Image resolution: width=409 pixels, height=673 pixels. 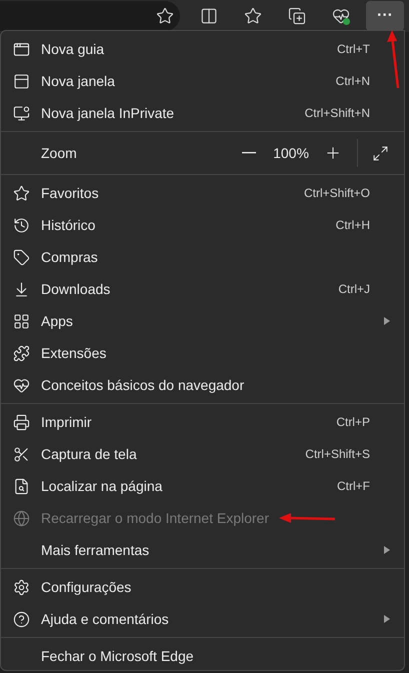 What do you see at coordinates (202, 49) in the screenshot?
I see `menu-item: Nova guia Ctrl+T` at bounding box center [202, 49].